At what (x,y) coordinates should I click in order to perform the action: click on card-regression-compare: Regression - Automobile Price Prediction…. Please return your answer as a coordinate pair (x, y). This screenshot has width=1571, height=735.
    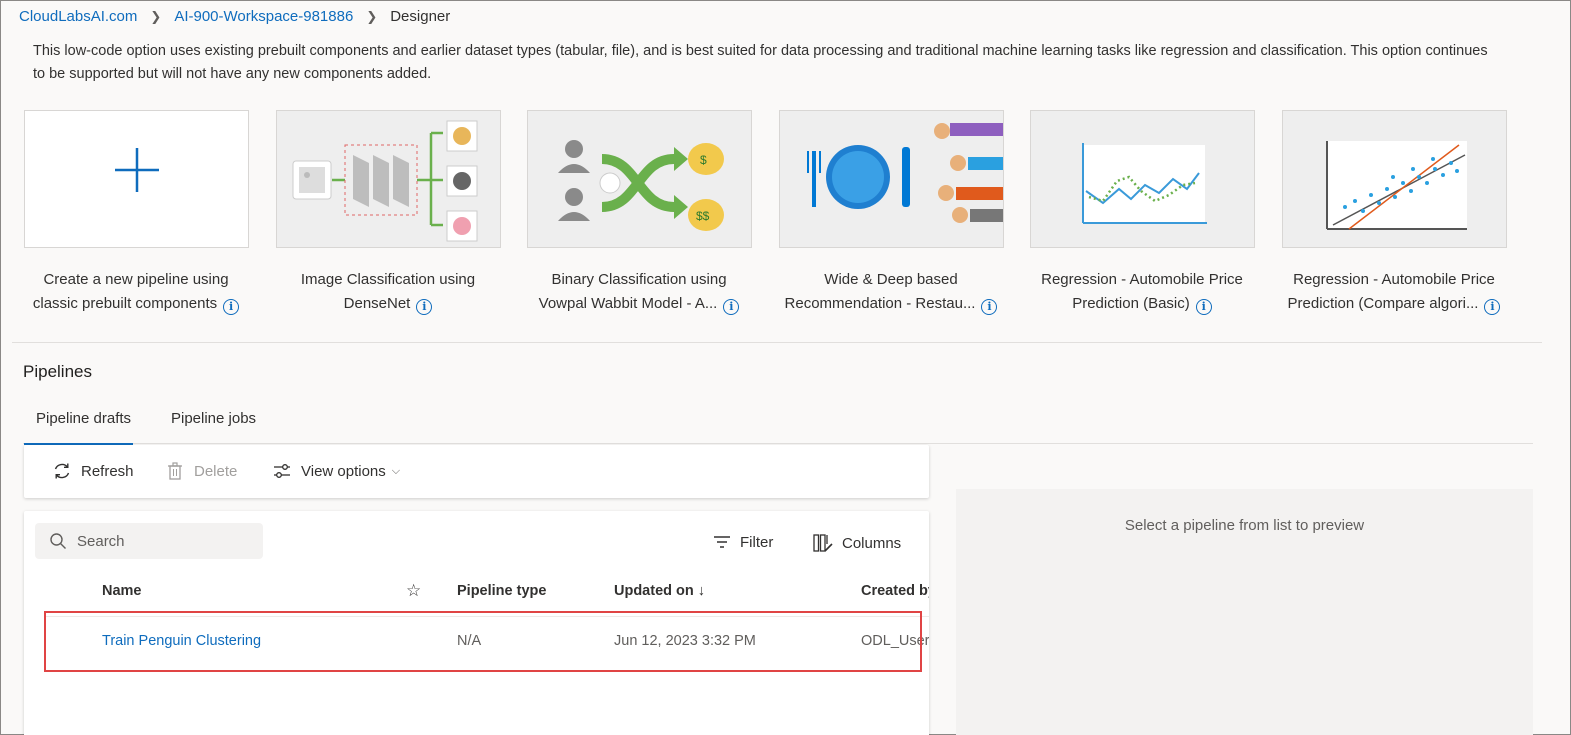
    Looking at the image, I should click on (1394, 213).